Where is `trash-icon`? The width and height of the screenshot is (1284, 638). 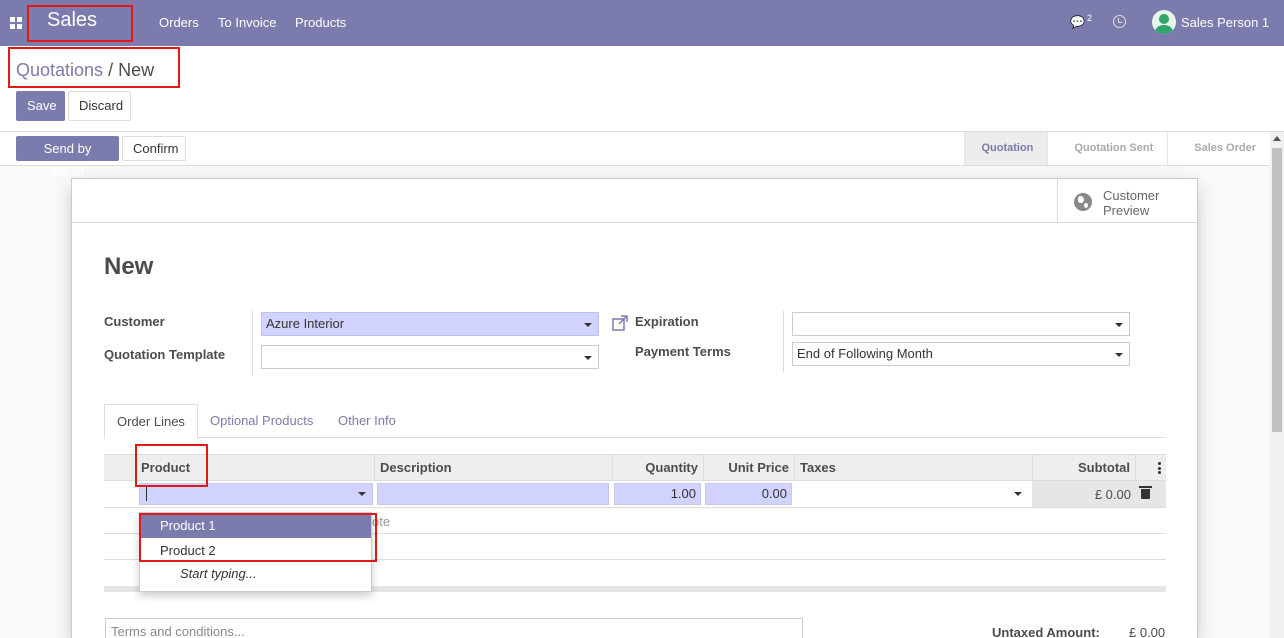
trash-icon is located at coordinates (1145, 492).